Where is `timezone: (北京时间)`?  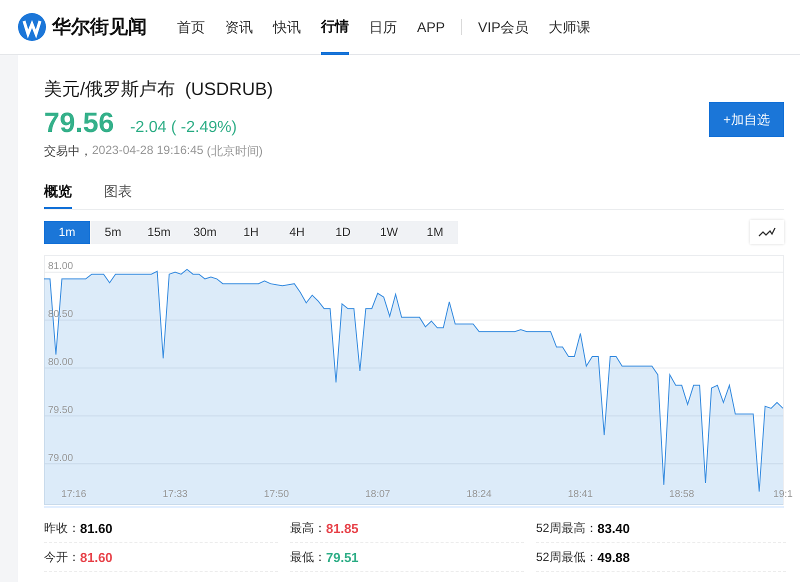
timezone: (北京时间) is located at coordinates (234, 151).